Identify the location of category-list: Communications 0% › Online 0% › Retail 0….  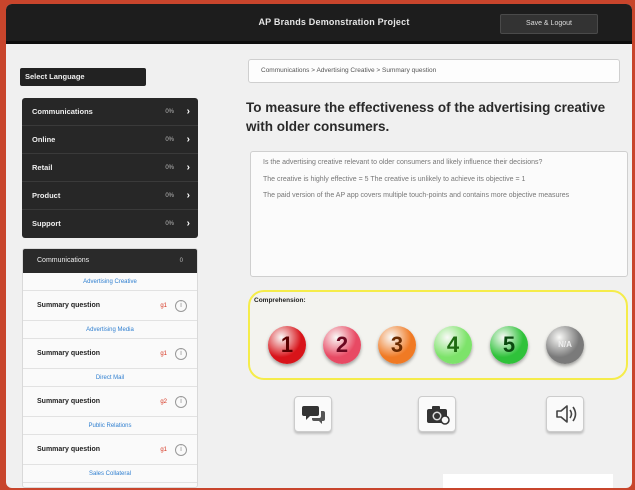
(110, 168).